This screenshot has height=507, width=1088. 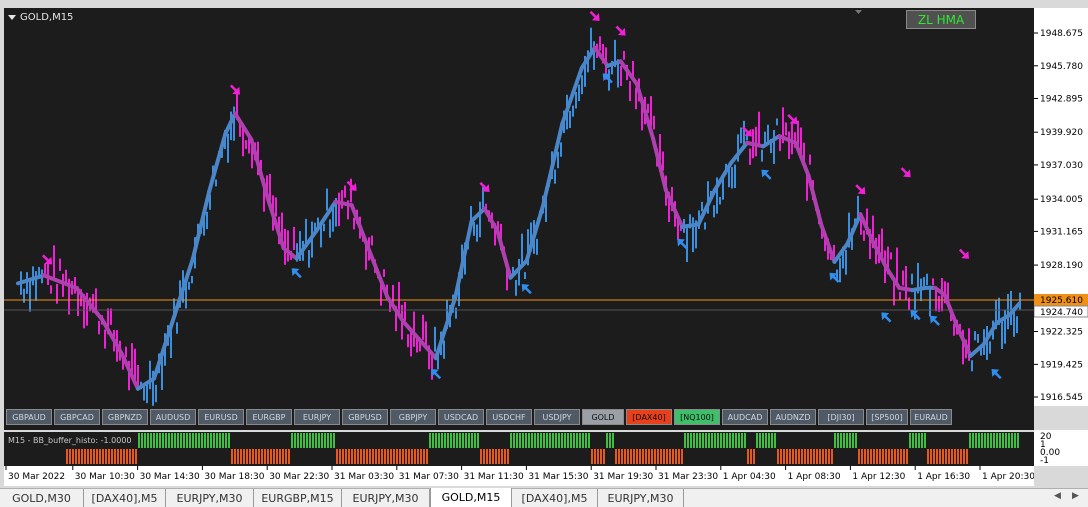 What do you see at coordinates (471, 497) in the screenshot?
I see `tab-gold-m15: GOLD,M15` at bounding box center [471, 497].